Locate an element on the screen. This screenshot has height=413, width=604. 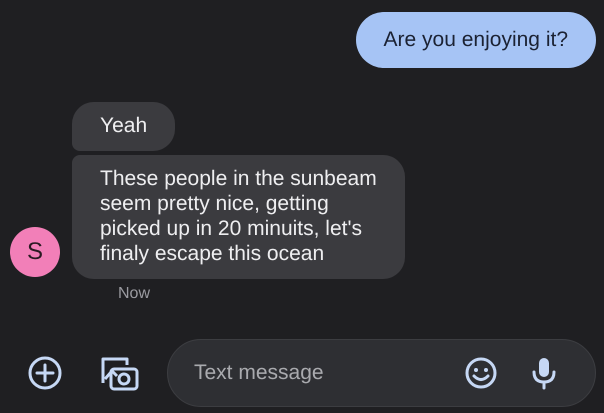
message-field: Text message is located at coordinates (381, 373).